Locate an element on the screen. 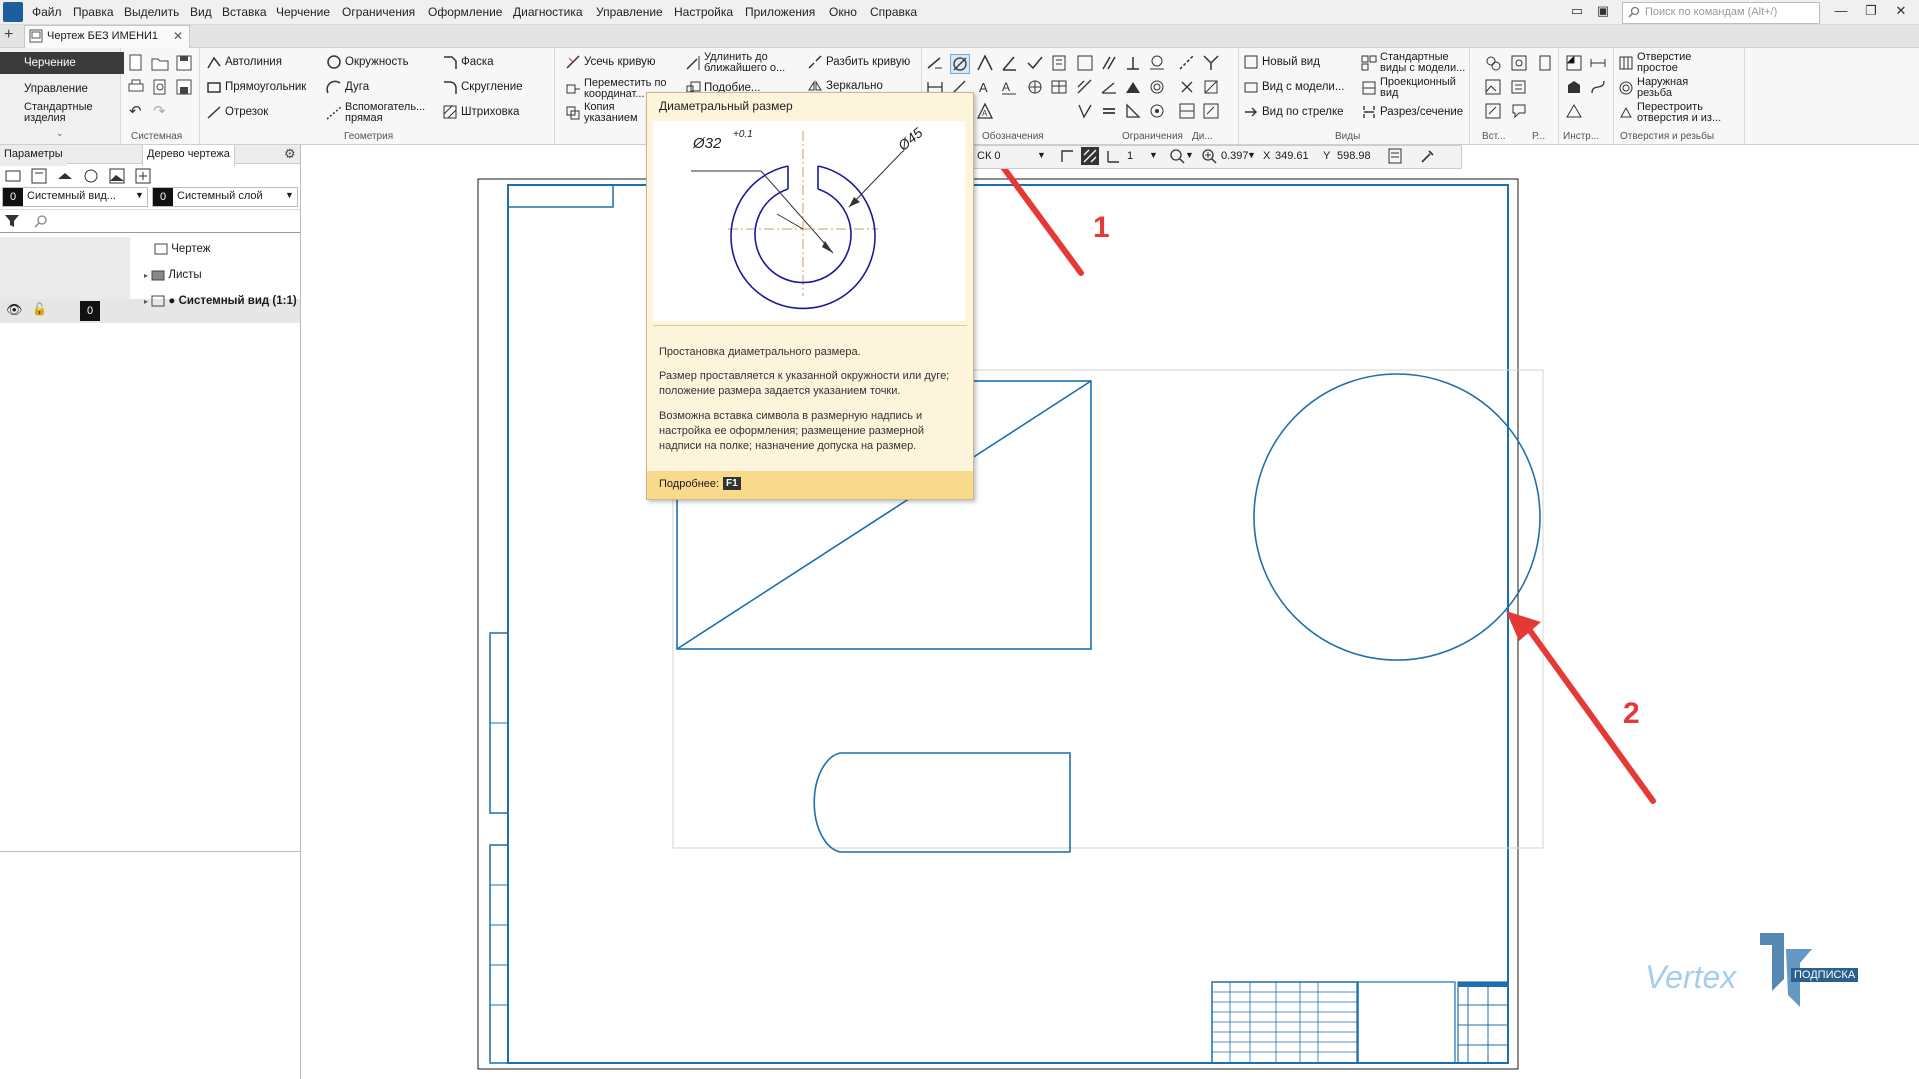 This screenshot has width=1919, height=1079. grid-dim-icon is located at coordinates (1187, 111).